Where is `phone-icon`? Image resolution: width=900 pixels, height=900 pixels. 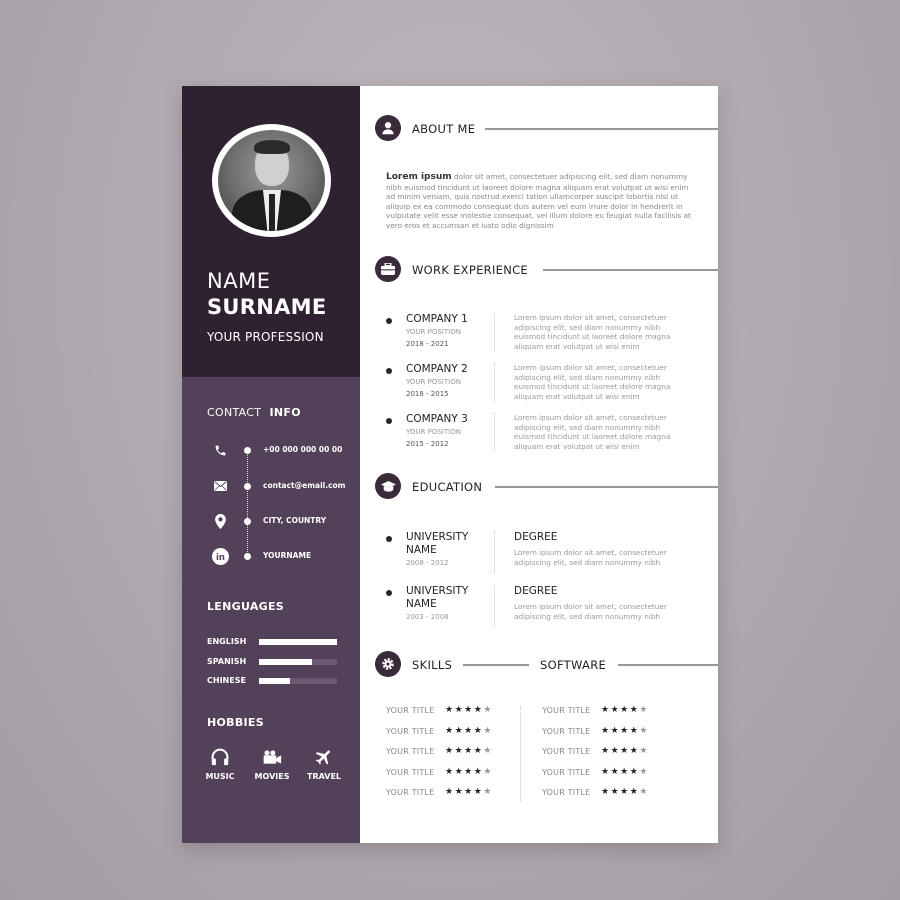 phone-icon is located at coordinates (220, 450).